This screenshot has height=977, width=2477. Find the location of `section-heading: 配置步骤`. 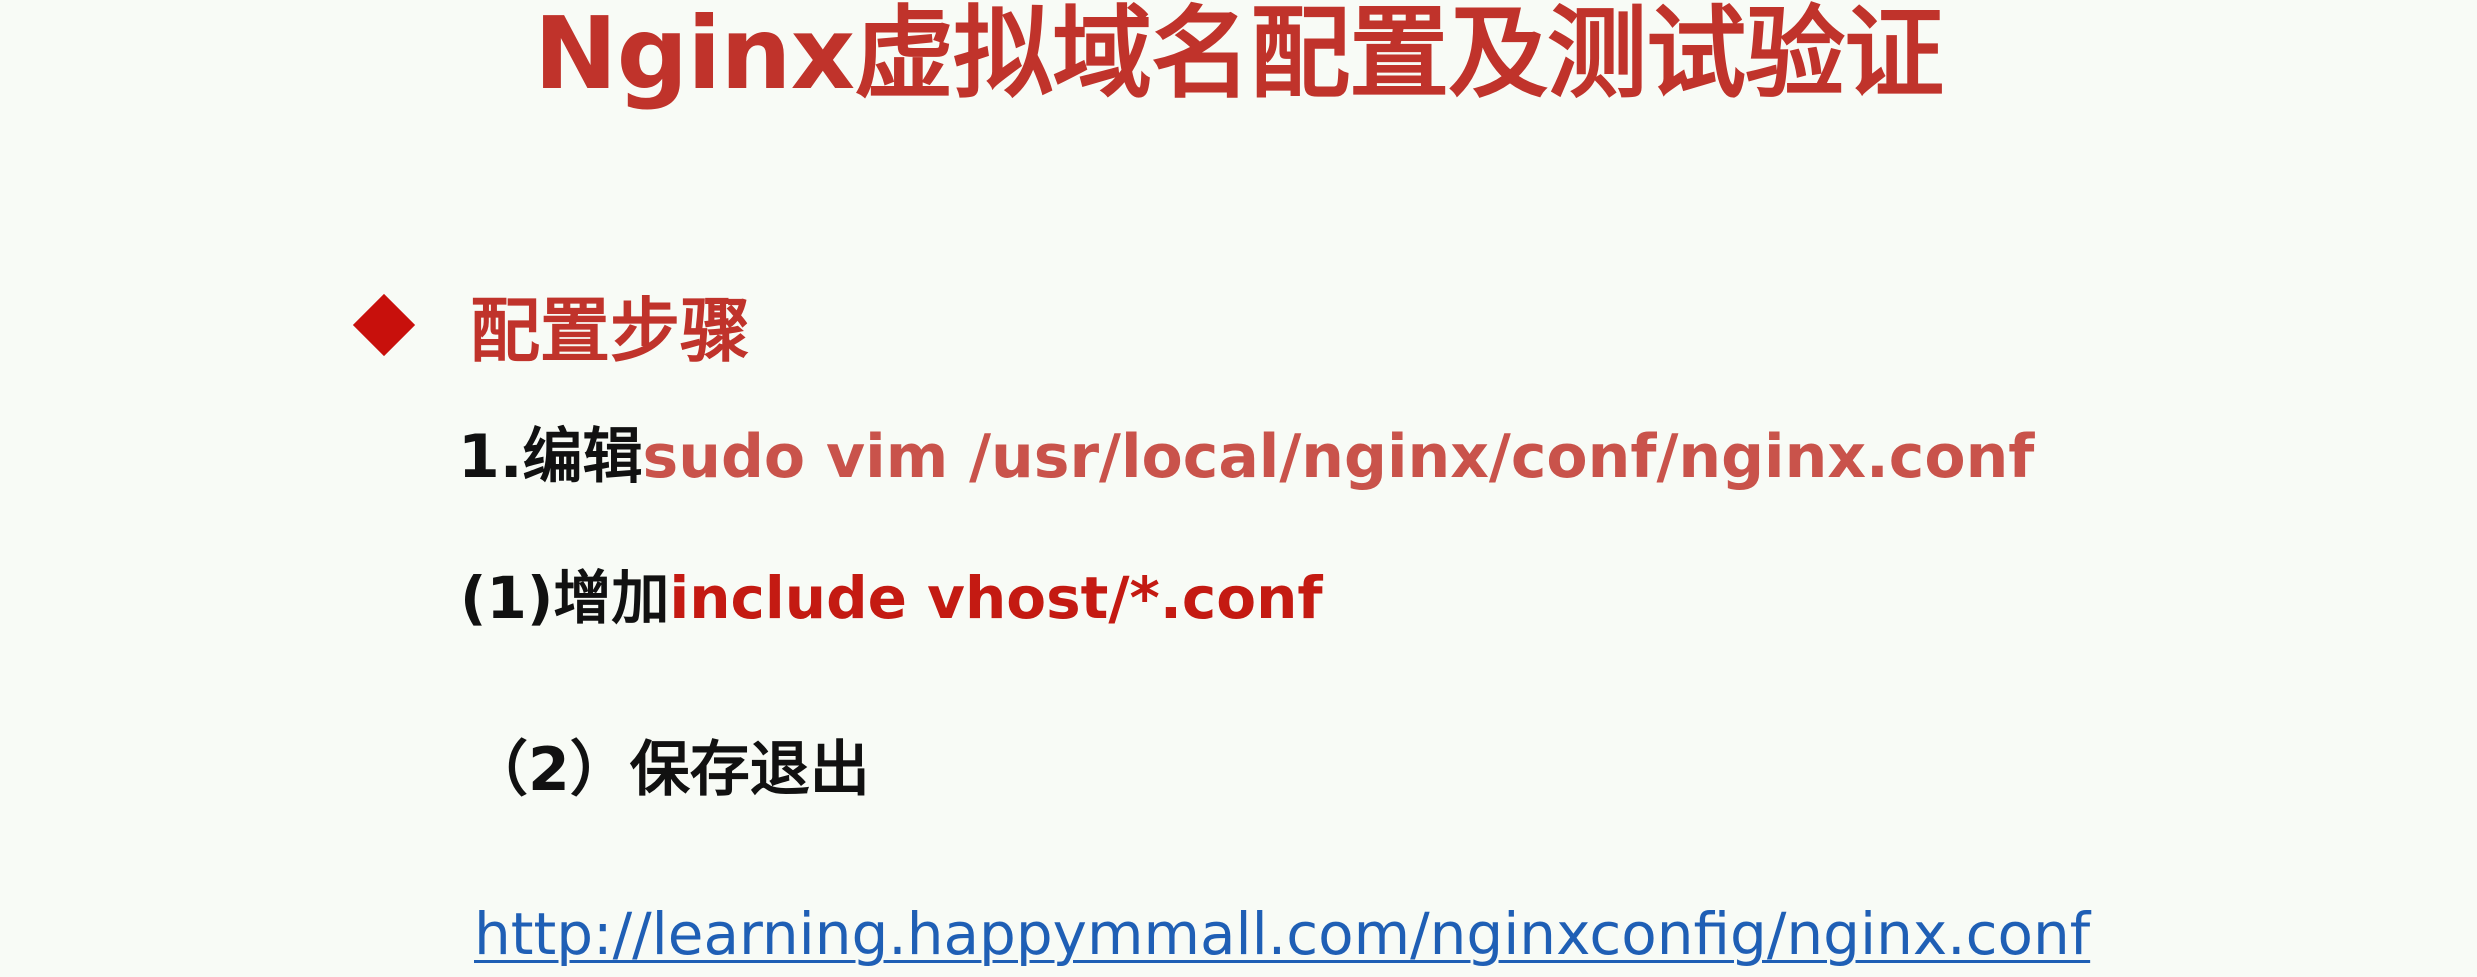

section-heading: 配置步骤 is located at coordinates (610, 330).